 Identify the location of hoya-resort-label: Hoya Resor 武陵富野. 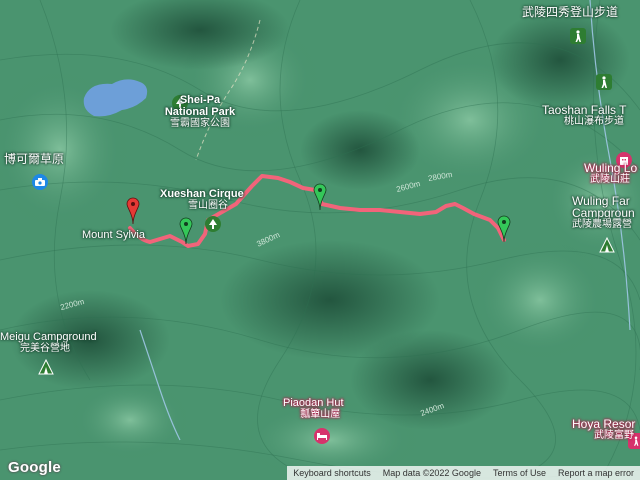
(603, 430).